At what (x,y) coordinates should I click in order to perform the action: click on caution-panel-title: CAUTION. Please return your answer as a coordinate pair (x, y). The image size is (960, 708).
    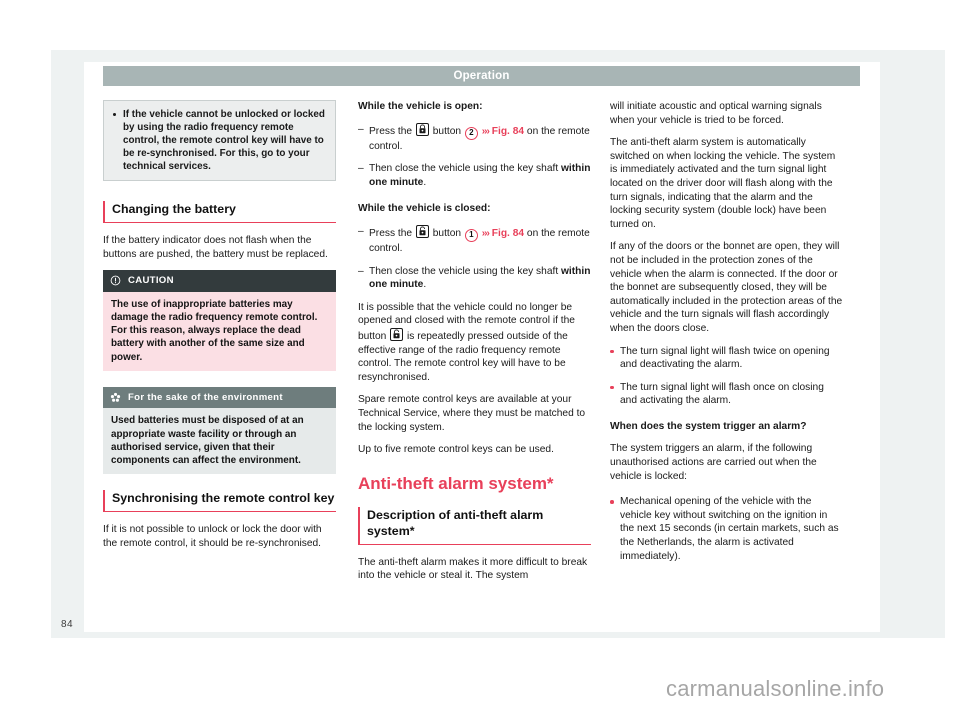
    Looking at the image, I should click on (151, 281).